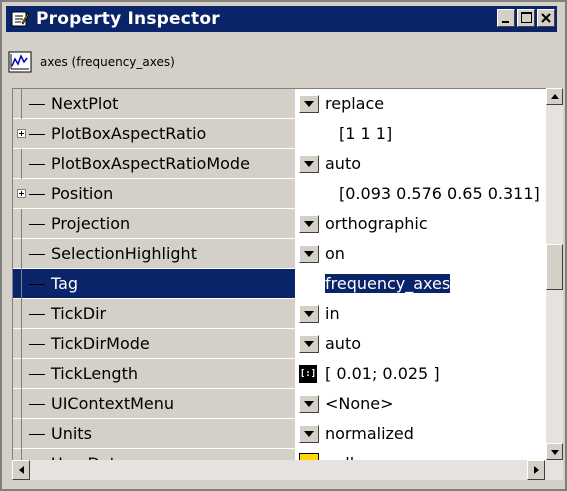 The image size is (567, 491). I want to click on property-name: Position, so click(82, 193).